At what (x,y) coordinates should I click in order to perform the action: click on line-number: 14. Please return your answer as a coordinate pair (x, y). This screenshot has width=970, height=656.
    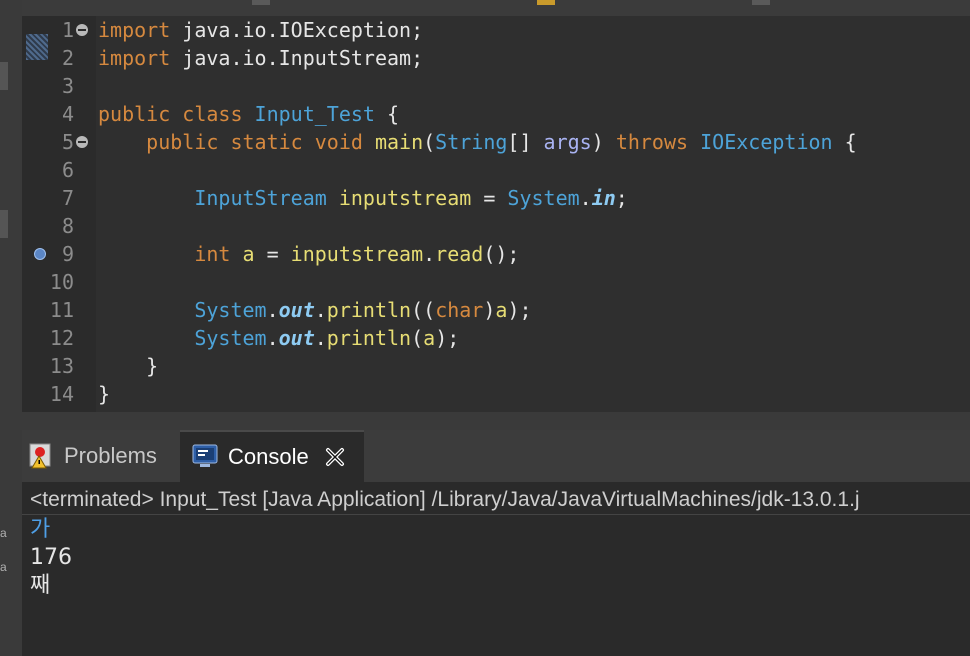
    Looking at the image, I should click on (61, 394).